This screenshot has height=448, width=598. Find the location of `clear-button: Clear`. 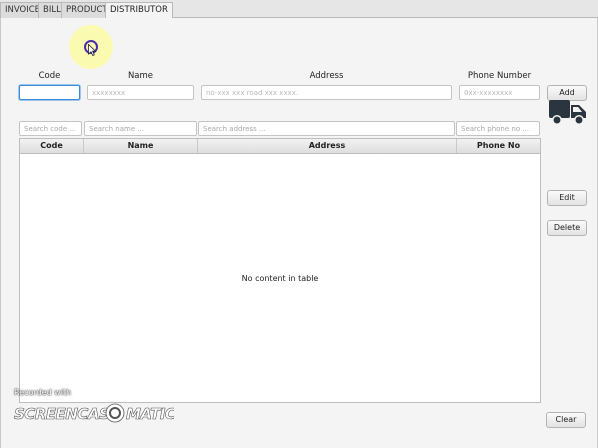

clear-button: Clear is located at coordinates (566, 420).